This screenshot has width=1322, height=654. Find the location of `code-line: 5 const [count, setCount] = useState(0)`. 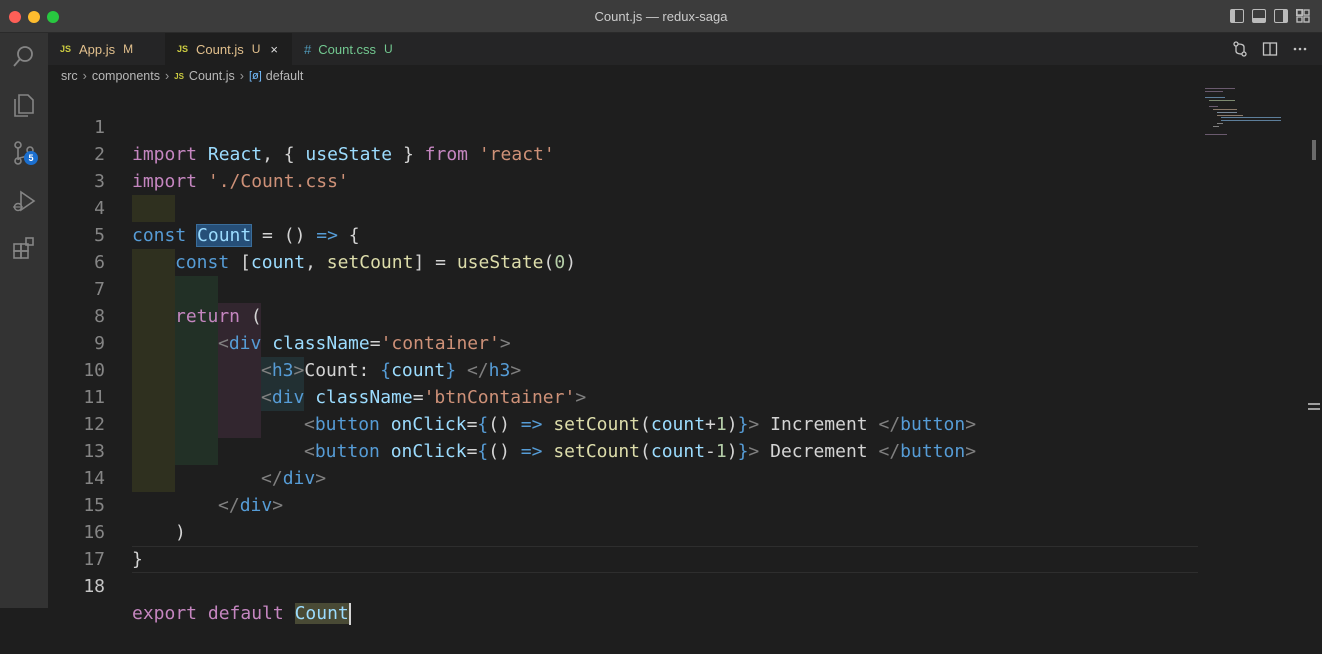

code-line: 5 const [count, setCount] = useState(0) is located at coordinates (623, 234).